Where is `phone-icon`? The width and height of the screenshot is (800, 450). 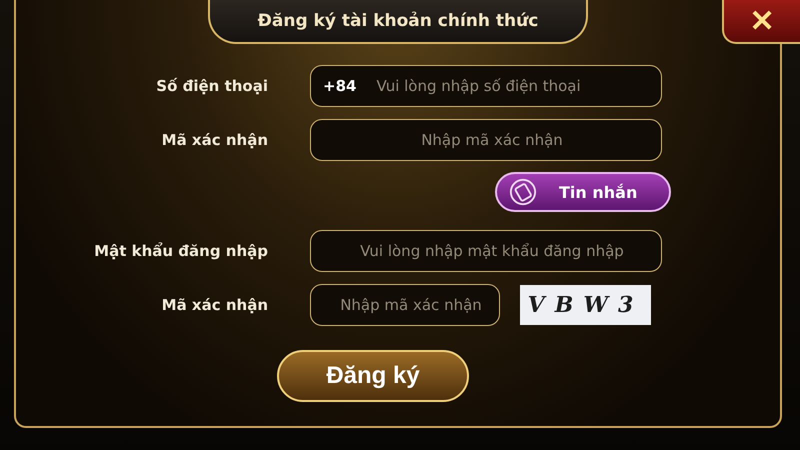 phone-icon is located at coordinates (523, 192).